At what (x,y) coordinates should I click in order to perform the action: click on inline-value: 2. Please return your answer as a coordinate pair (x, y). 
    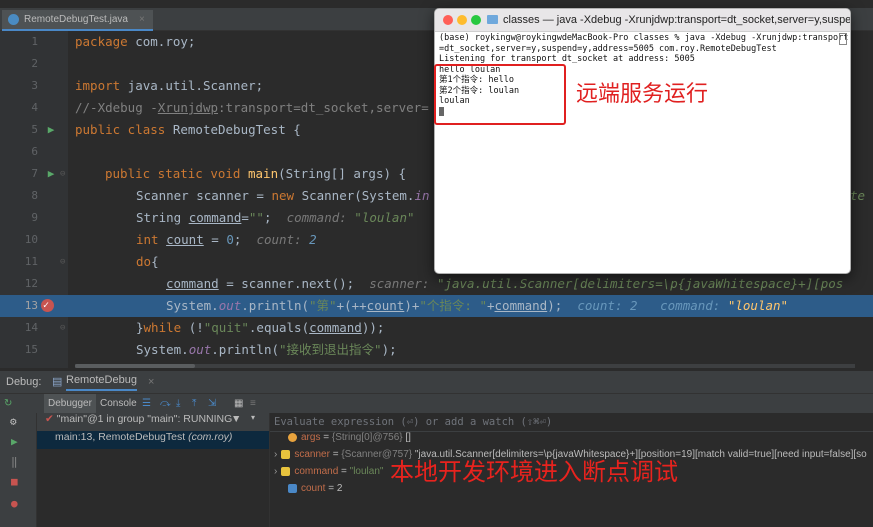
    Looking at the image, I should click on (313, 239).